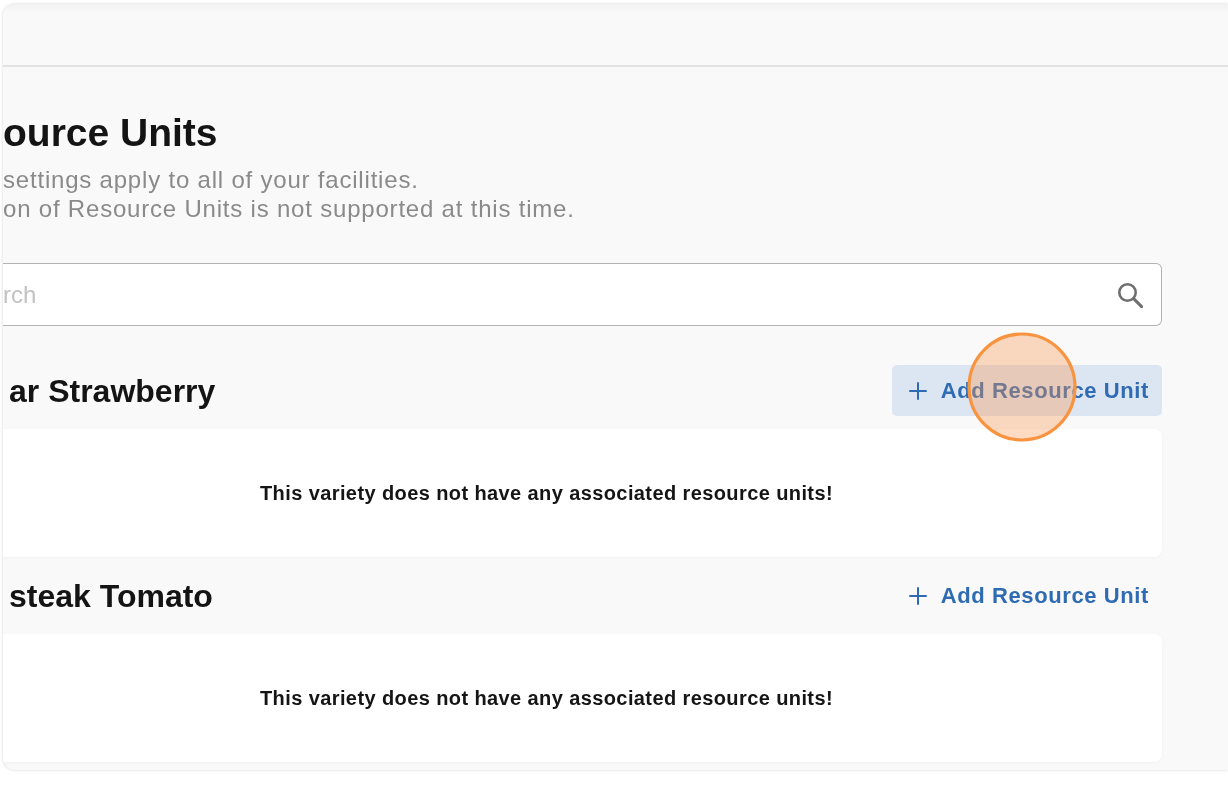 The height and width of the screenshot is (790, 1228). What do you see at coordinates (110, 596) in the screenshot?
I see `variety-heading: steak Tomato` at bounding box center [110, 596].